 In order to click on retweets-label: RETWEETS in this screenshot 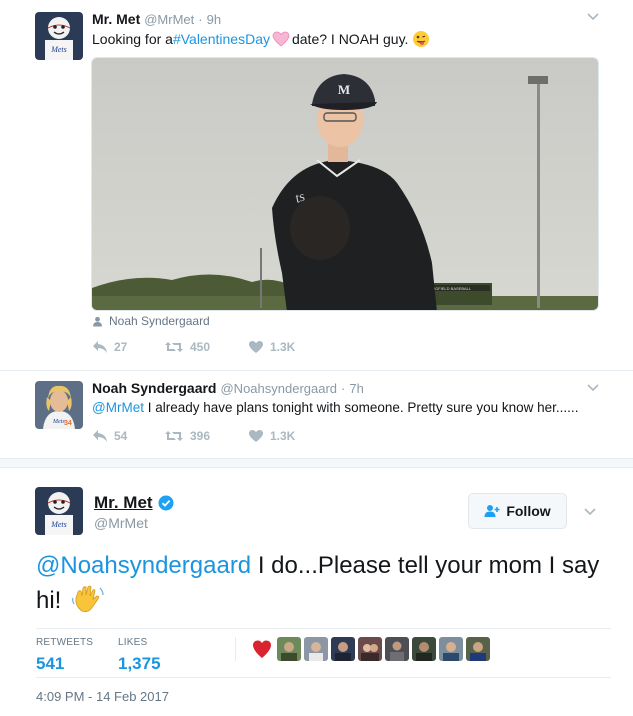, I will do `click(65, 642)`.